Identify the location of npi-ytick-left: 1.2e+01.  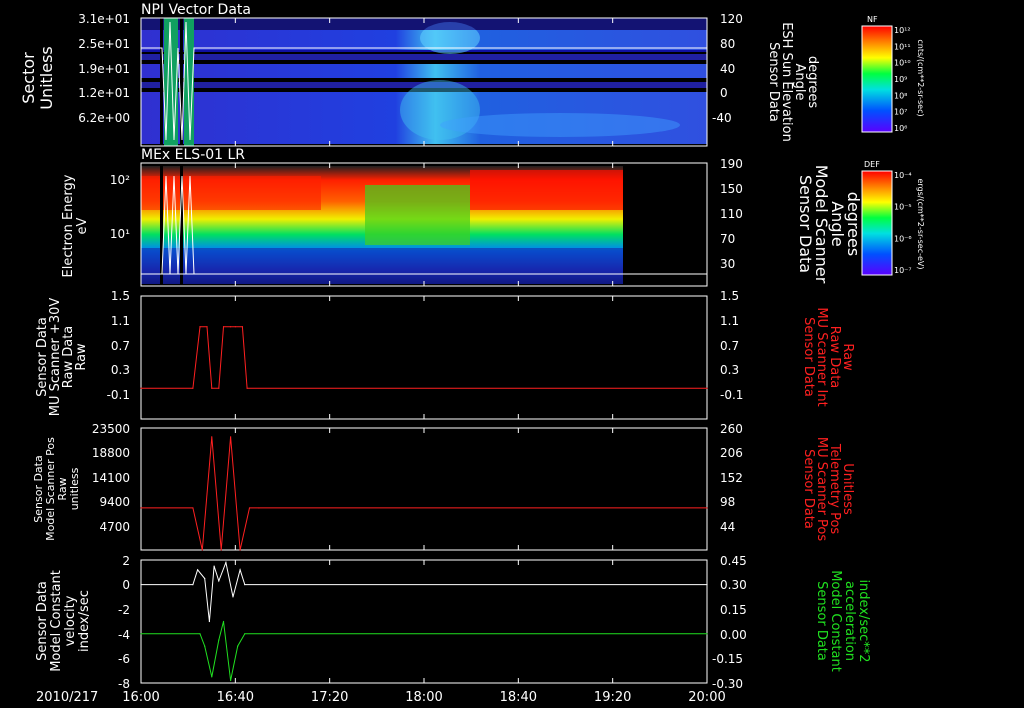
(104, 93).